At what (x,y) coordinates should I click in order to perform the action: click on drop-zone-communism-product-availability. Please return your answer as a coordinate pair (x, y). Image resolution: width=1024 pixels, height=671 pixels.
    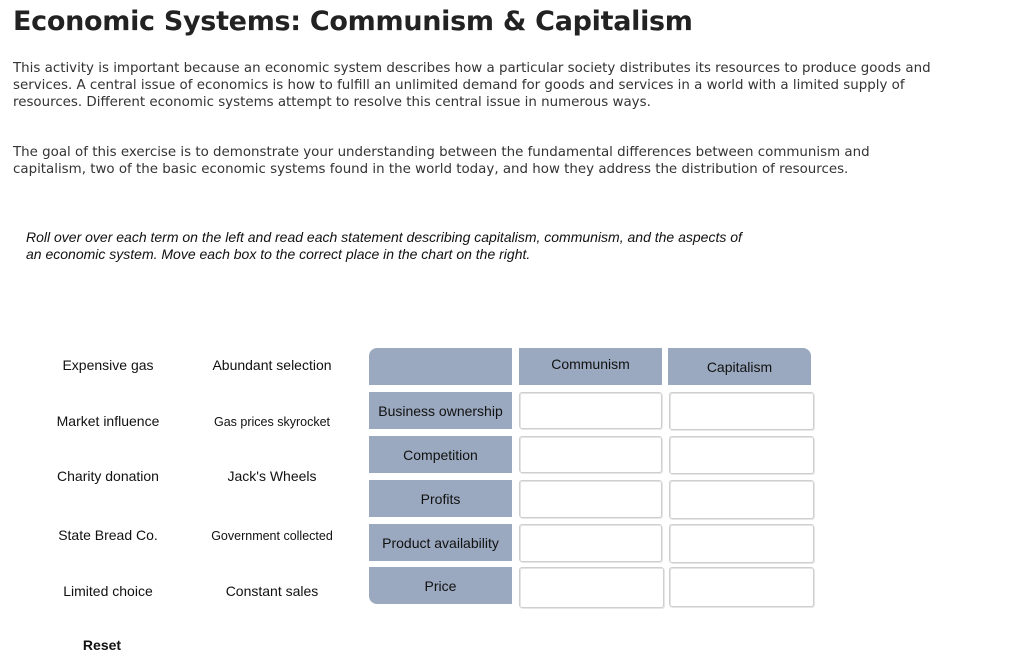
    Looking at the image, I should click on (590, 543).